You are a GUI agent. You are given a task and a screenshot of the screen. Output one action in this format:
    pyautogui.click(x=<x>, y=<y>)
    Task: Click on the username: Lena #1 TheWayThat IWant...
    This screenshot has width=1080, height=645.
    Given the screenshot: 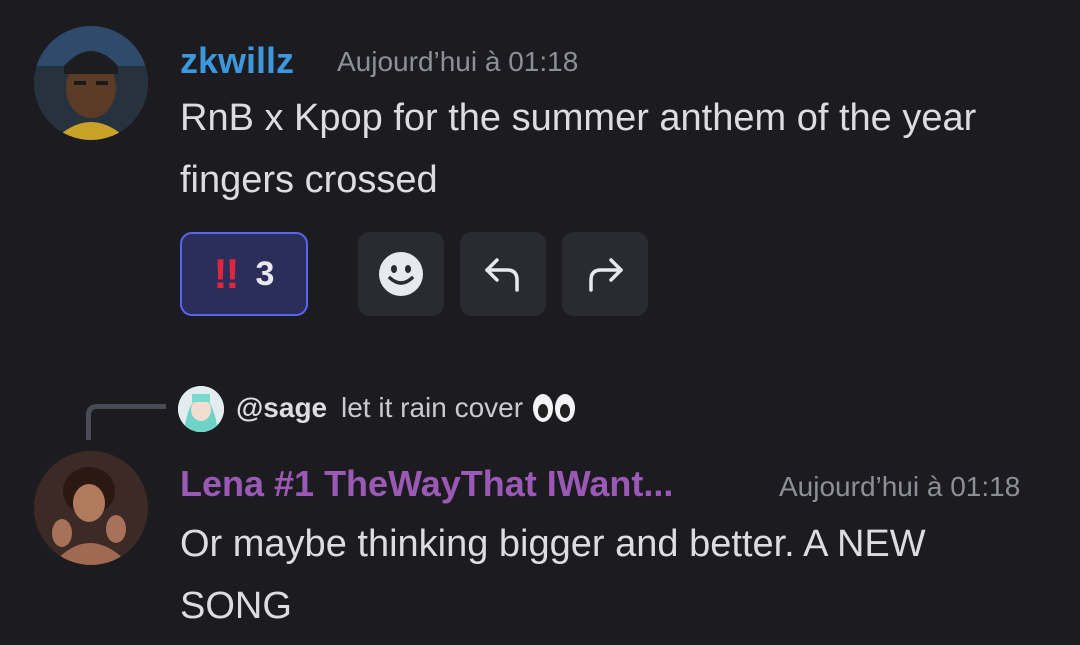 What is the action you would take?
    pyautogui.click(x=426, y=484)
    